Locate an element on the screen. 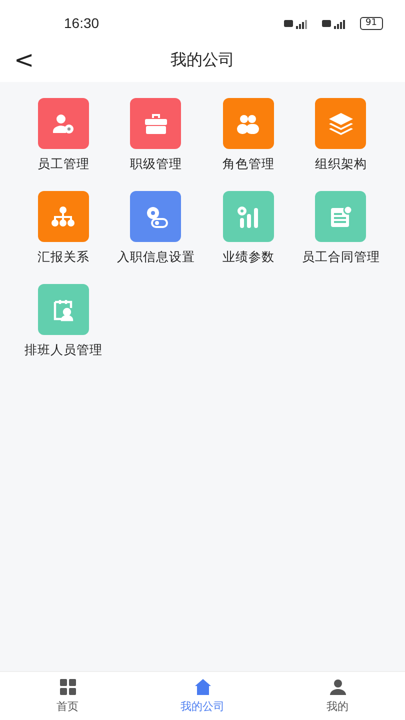  app-label: 组织架构 is located at coordinates (340, 164).